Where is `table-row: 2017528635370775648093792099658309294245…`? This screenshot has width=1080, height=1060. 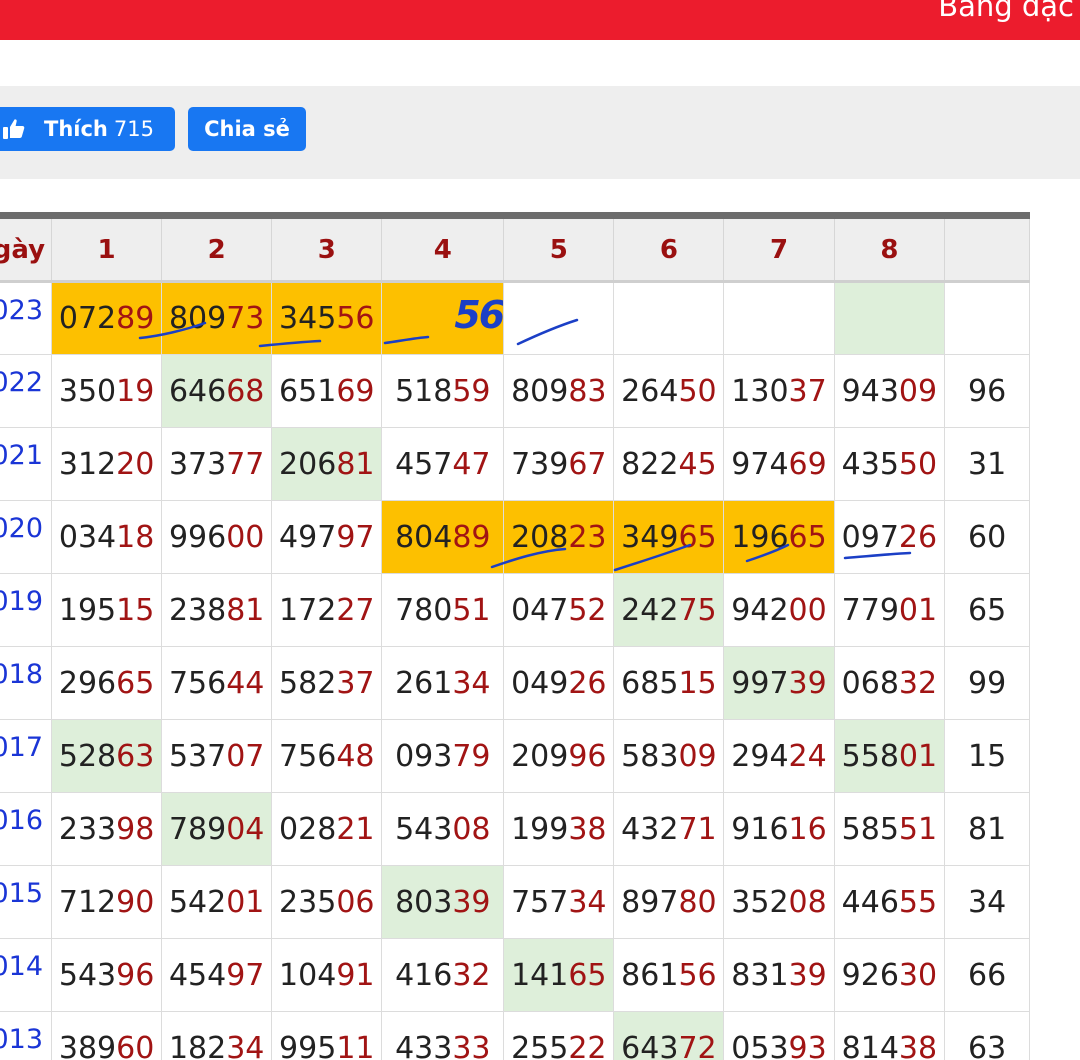
table-row: 2017528635370775648093792099658309294245… is located at coordinates (515, 756).